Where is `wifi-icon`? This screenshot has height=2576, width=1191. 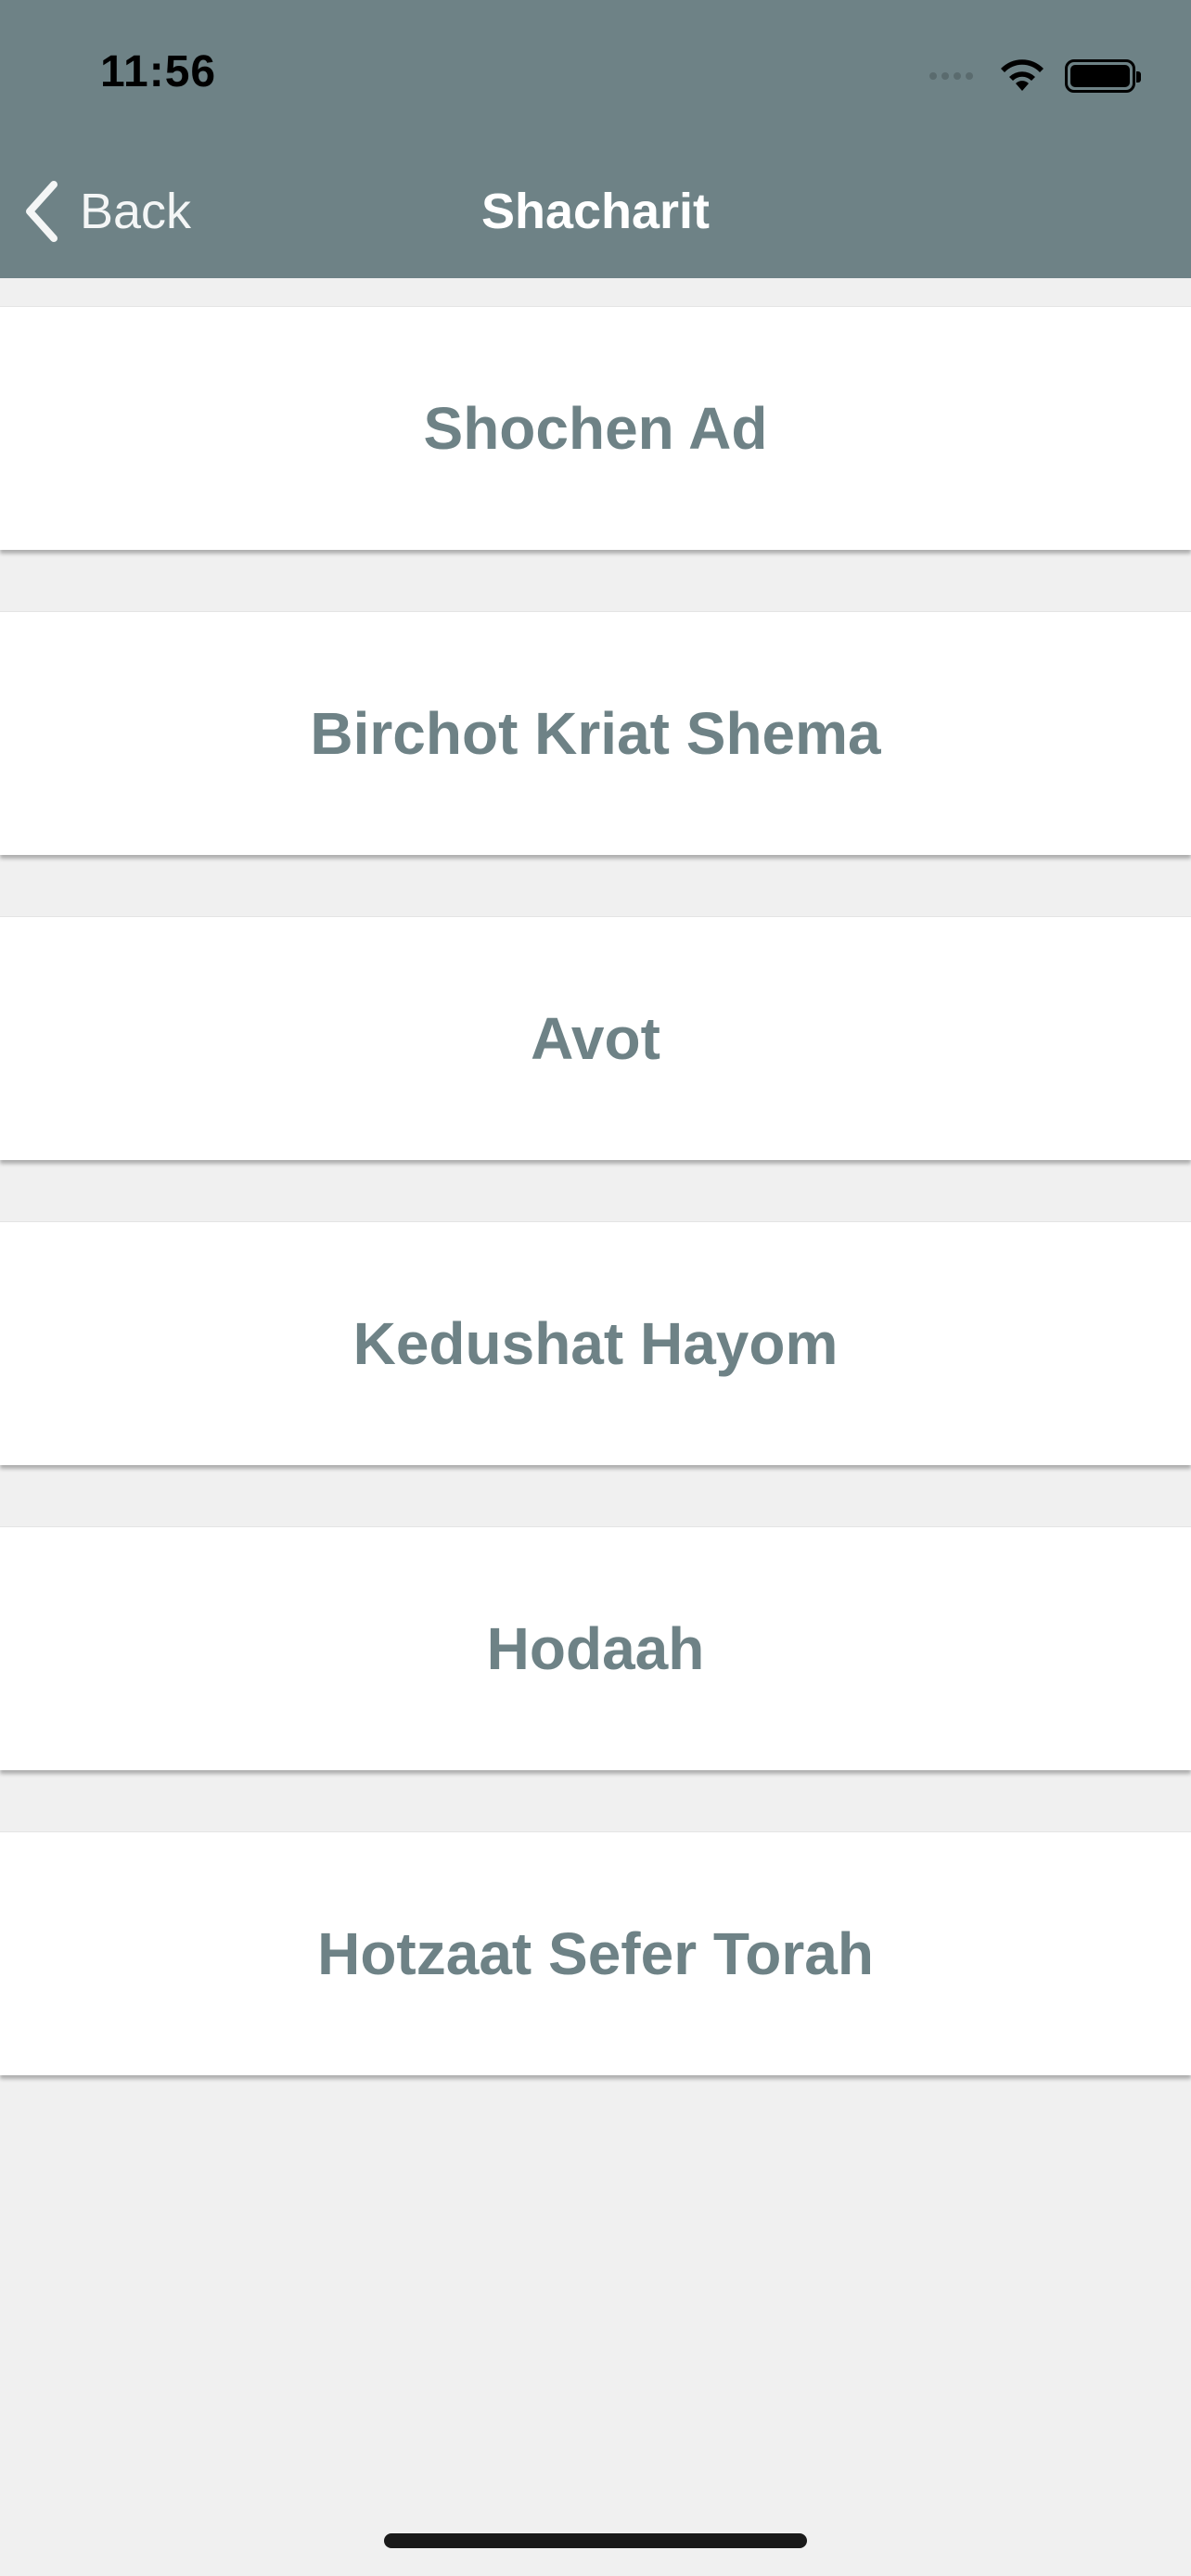 wifi-icon is located at coordinates (1022, 75).